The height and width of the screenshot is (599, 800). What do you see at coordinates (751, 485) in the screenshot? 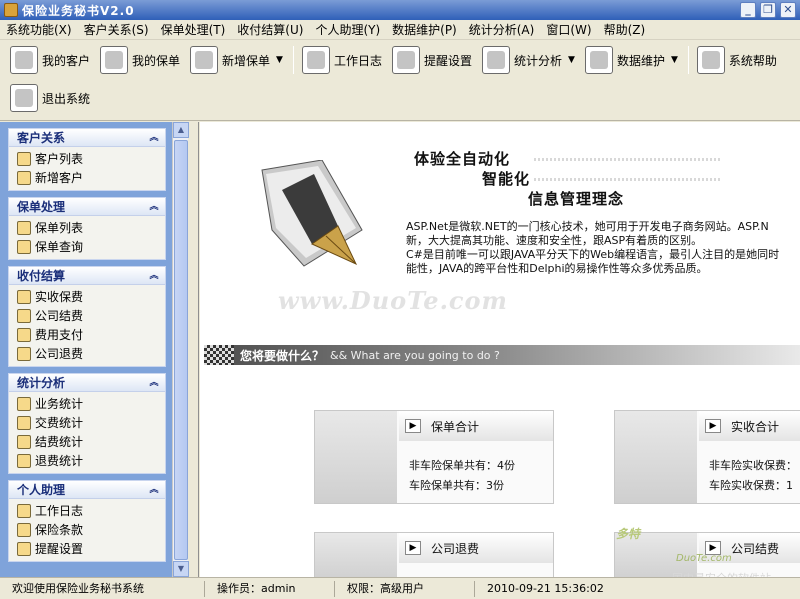
I see `card-line: 车险实收保费：1` at bounding box center [751, 485].